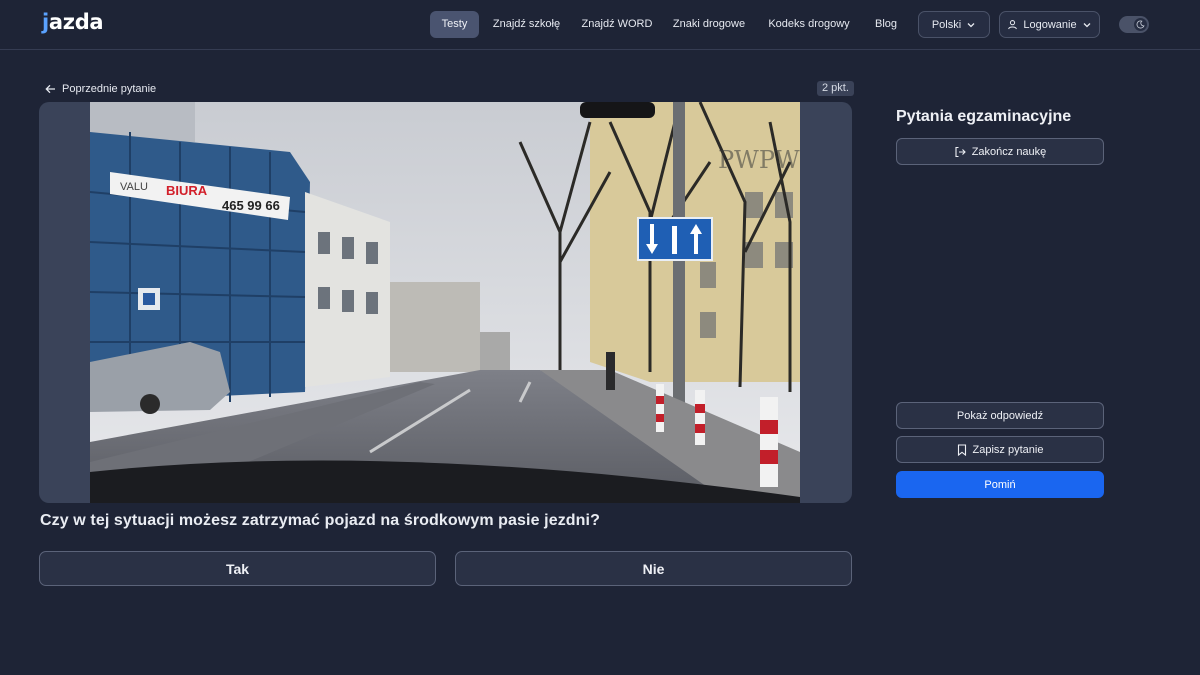 This screenshot has height=675, width=1200. I want to click on previous-question-label: Poprzednie pytanie, so click(109, 89).